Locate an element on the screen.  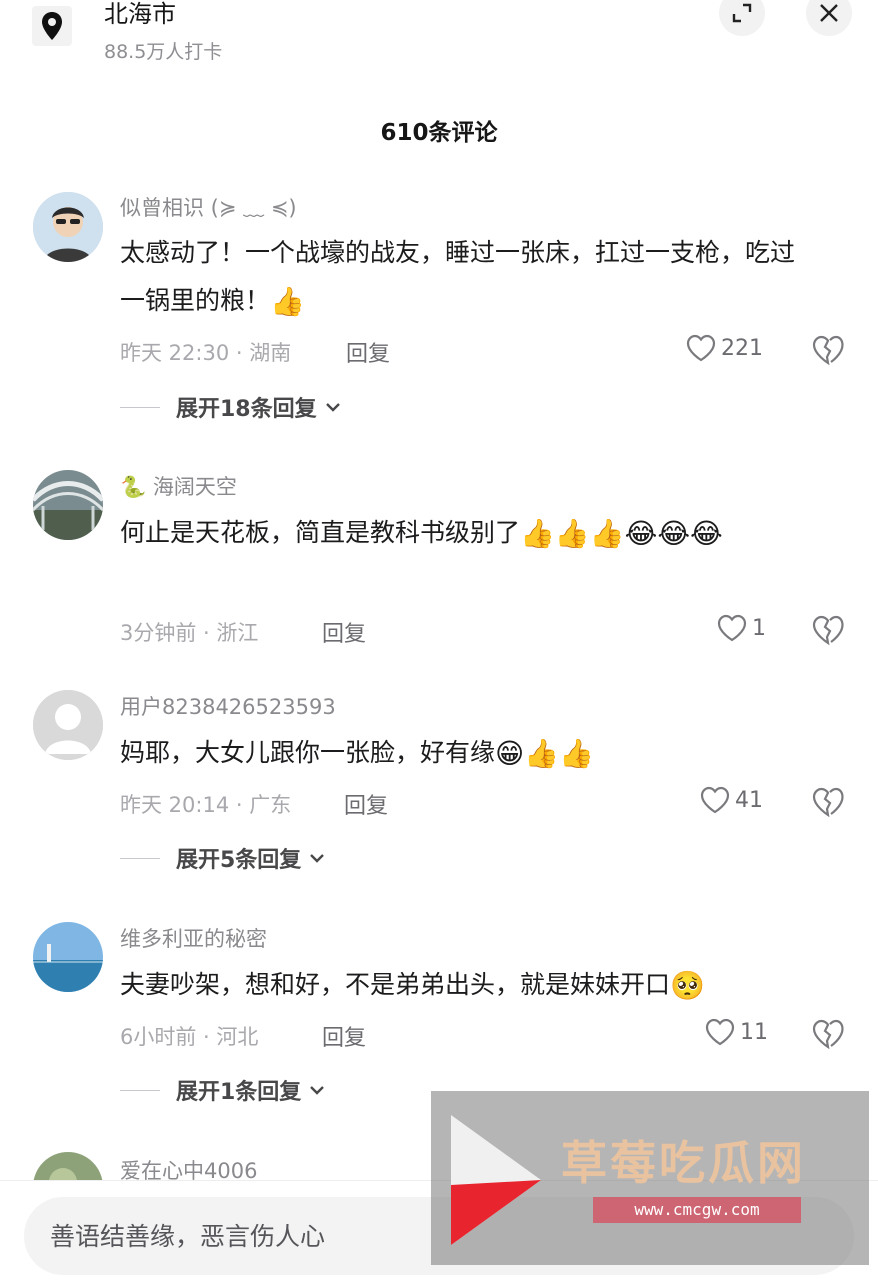
comment-count-title: 610条评论 is located at coordinates (439, 133).